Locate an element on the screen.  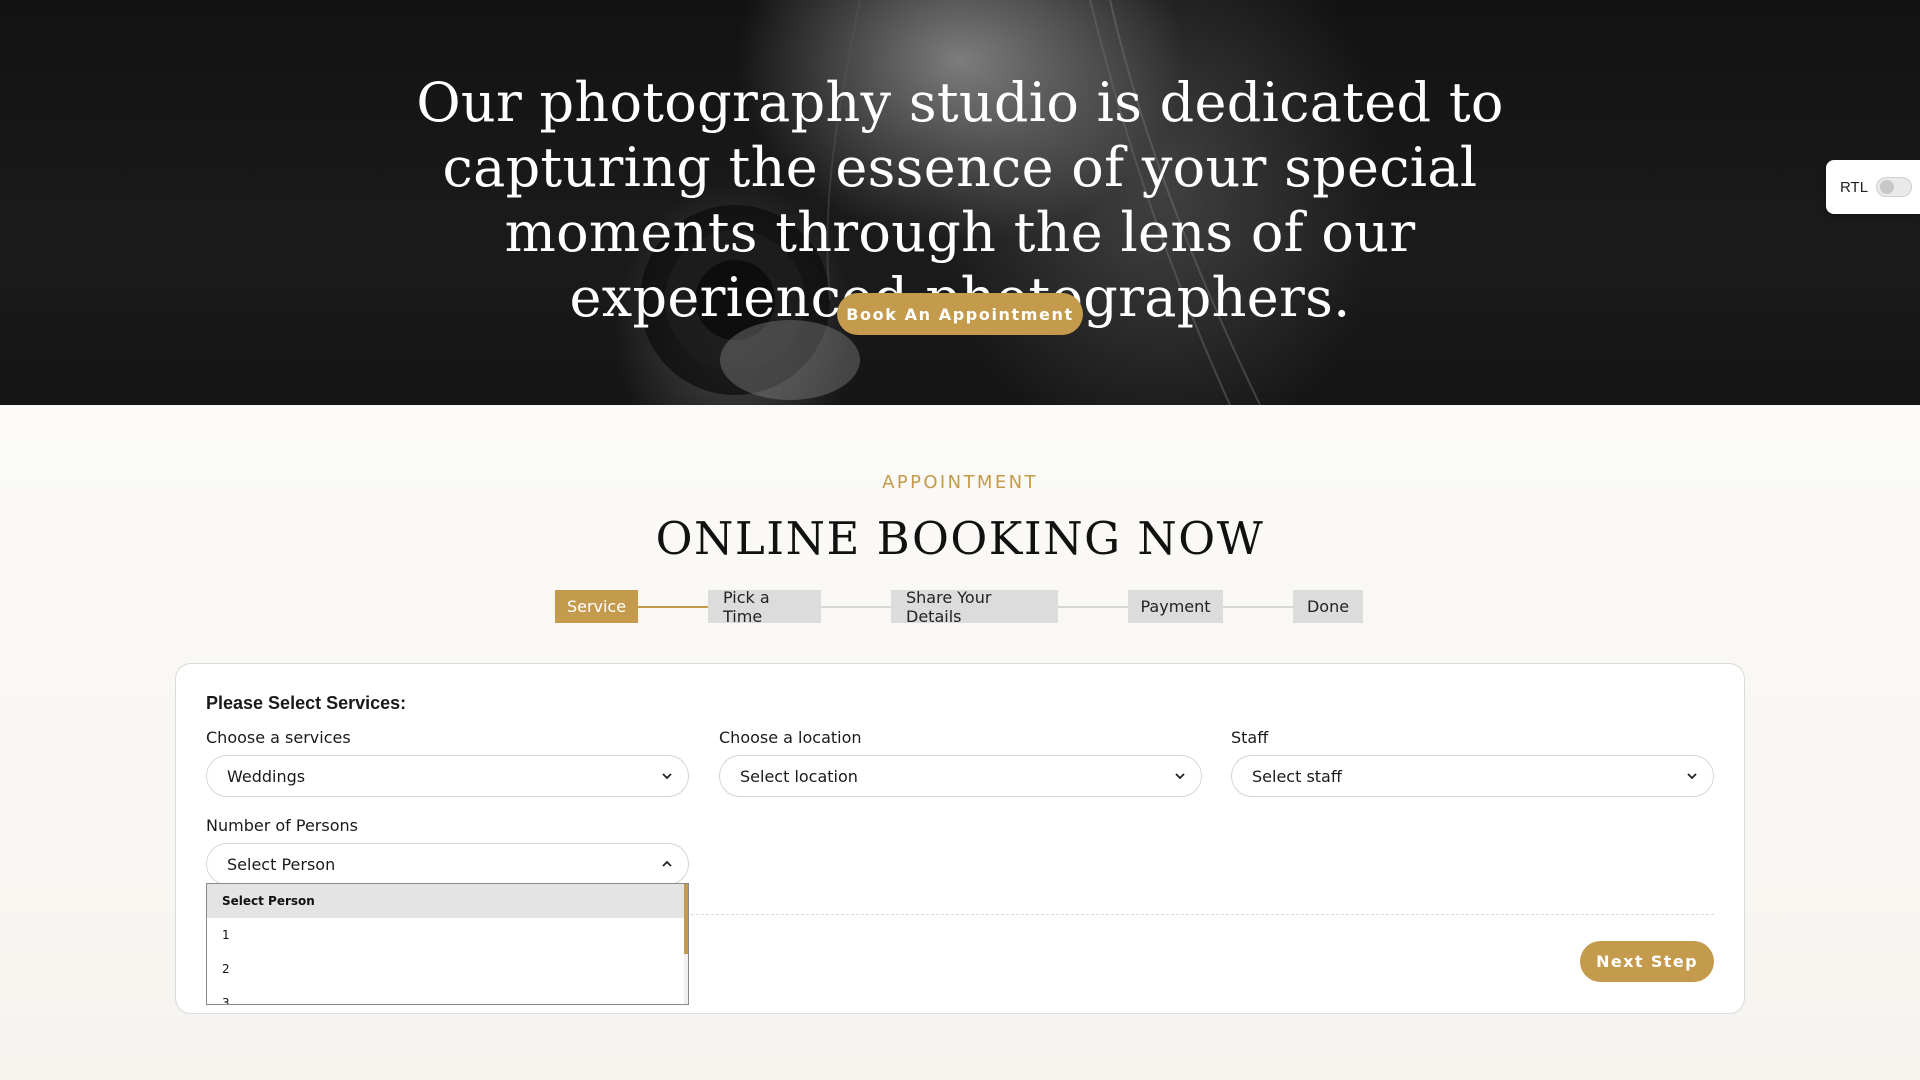
persons-dropdown-list: Select Person 1 2 3 is located at coordinates (447, 944).